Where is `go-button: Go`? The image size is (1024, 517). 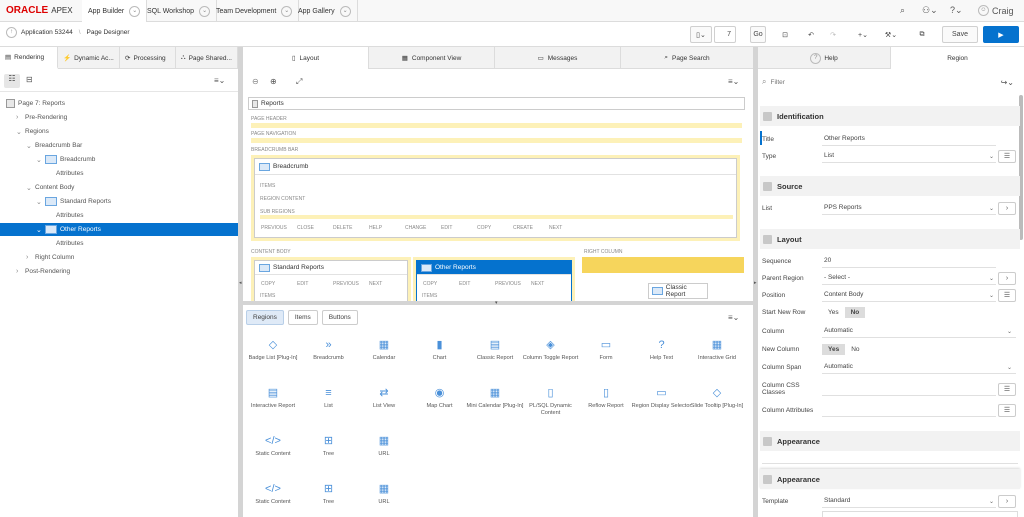 go-button: Go is located at coordinates (758, 34).